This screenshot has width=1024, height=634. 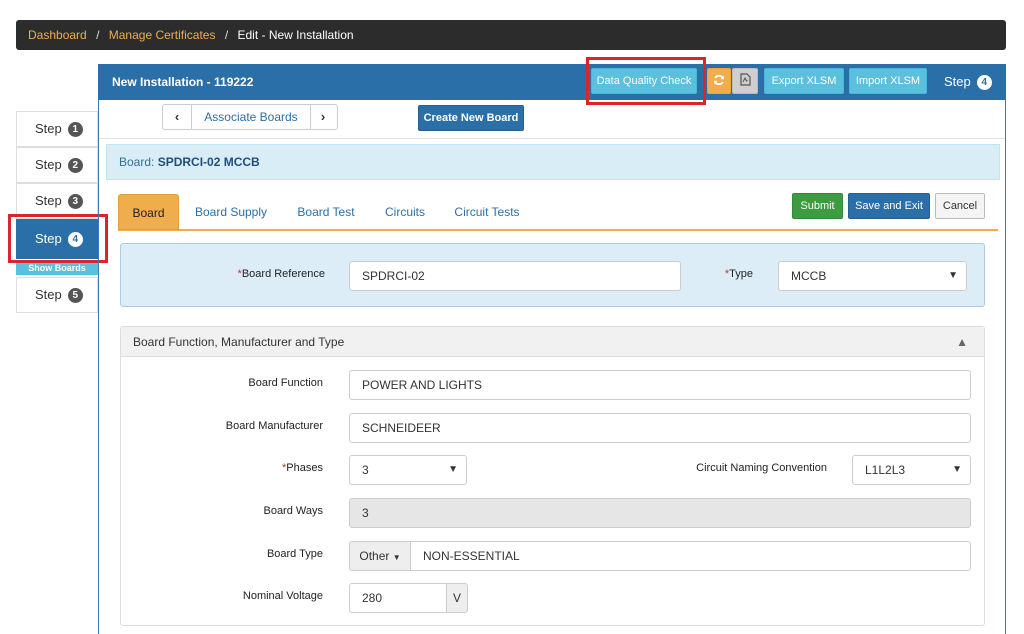 What do you see at coordinates (396, 557) in the screenshot?
I see `caret-down-icon: ▼` at bounding box center [396, 557].